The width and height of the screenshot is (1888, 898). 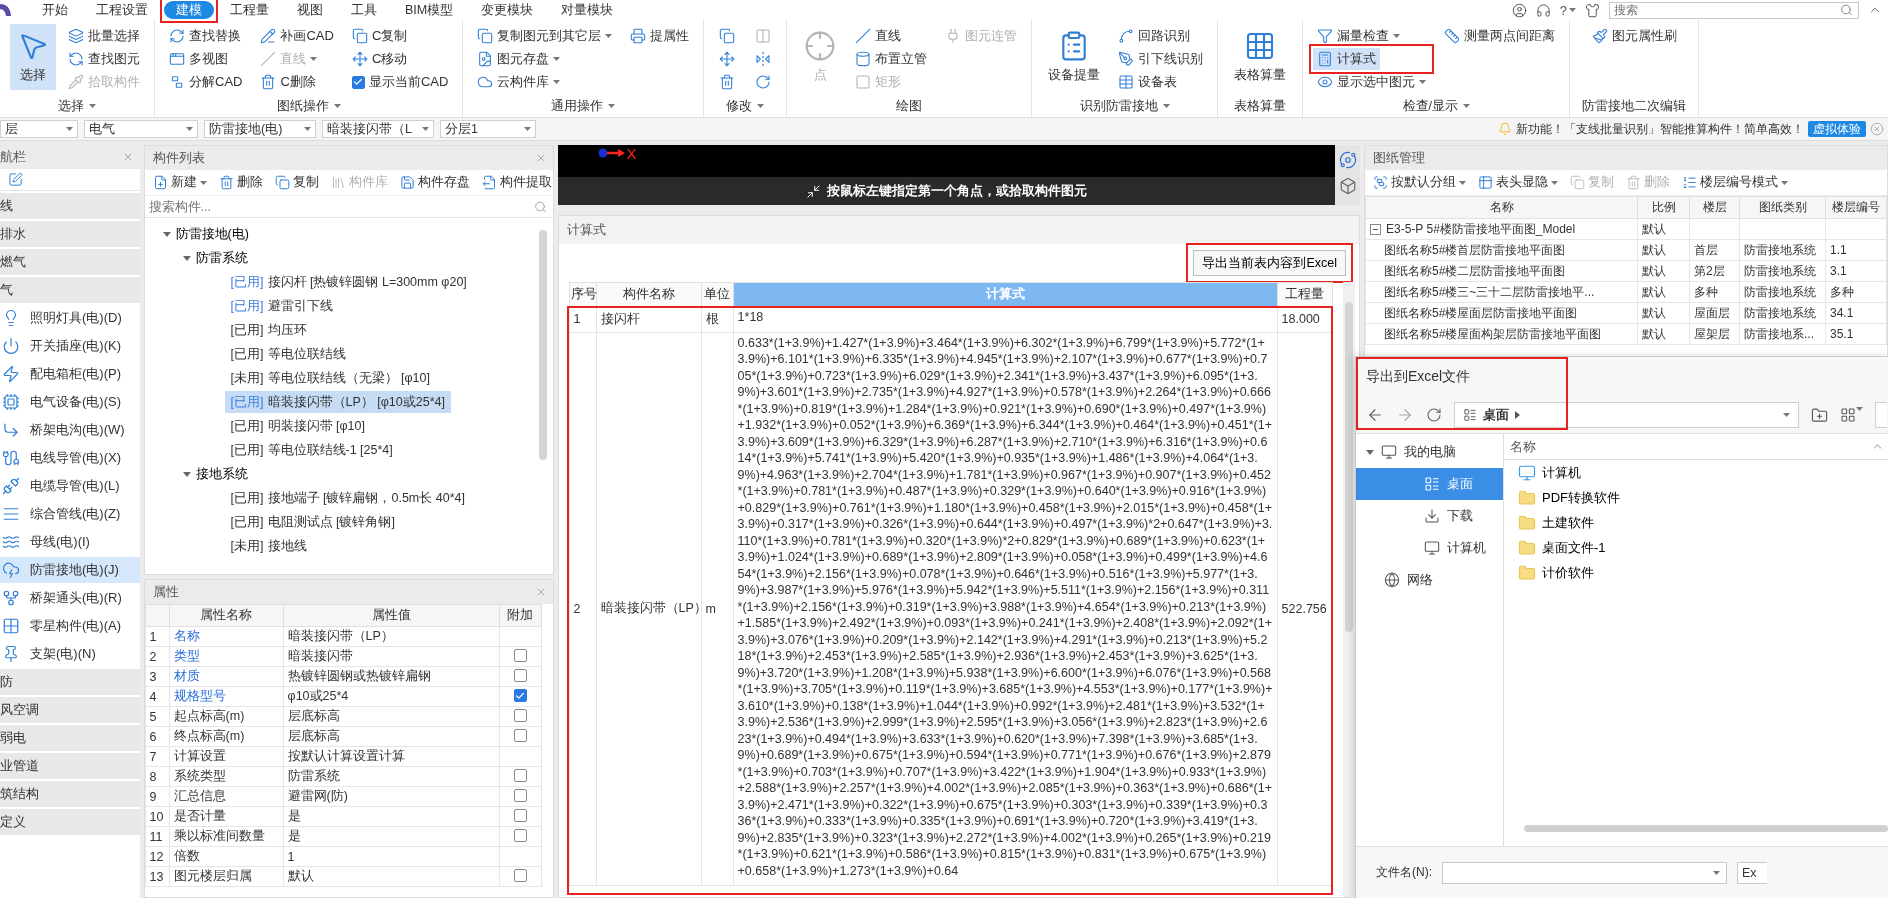 I want to click on ribbon-button: 计算式, so click(x=1347, y=59).